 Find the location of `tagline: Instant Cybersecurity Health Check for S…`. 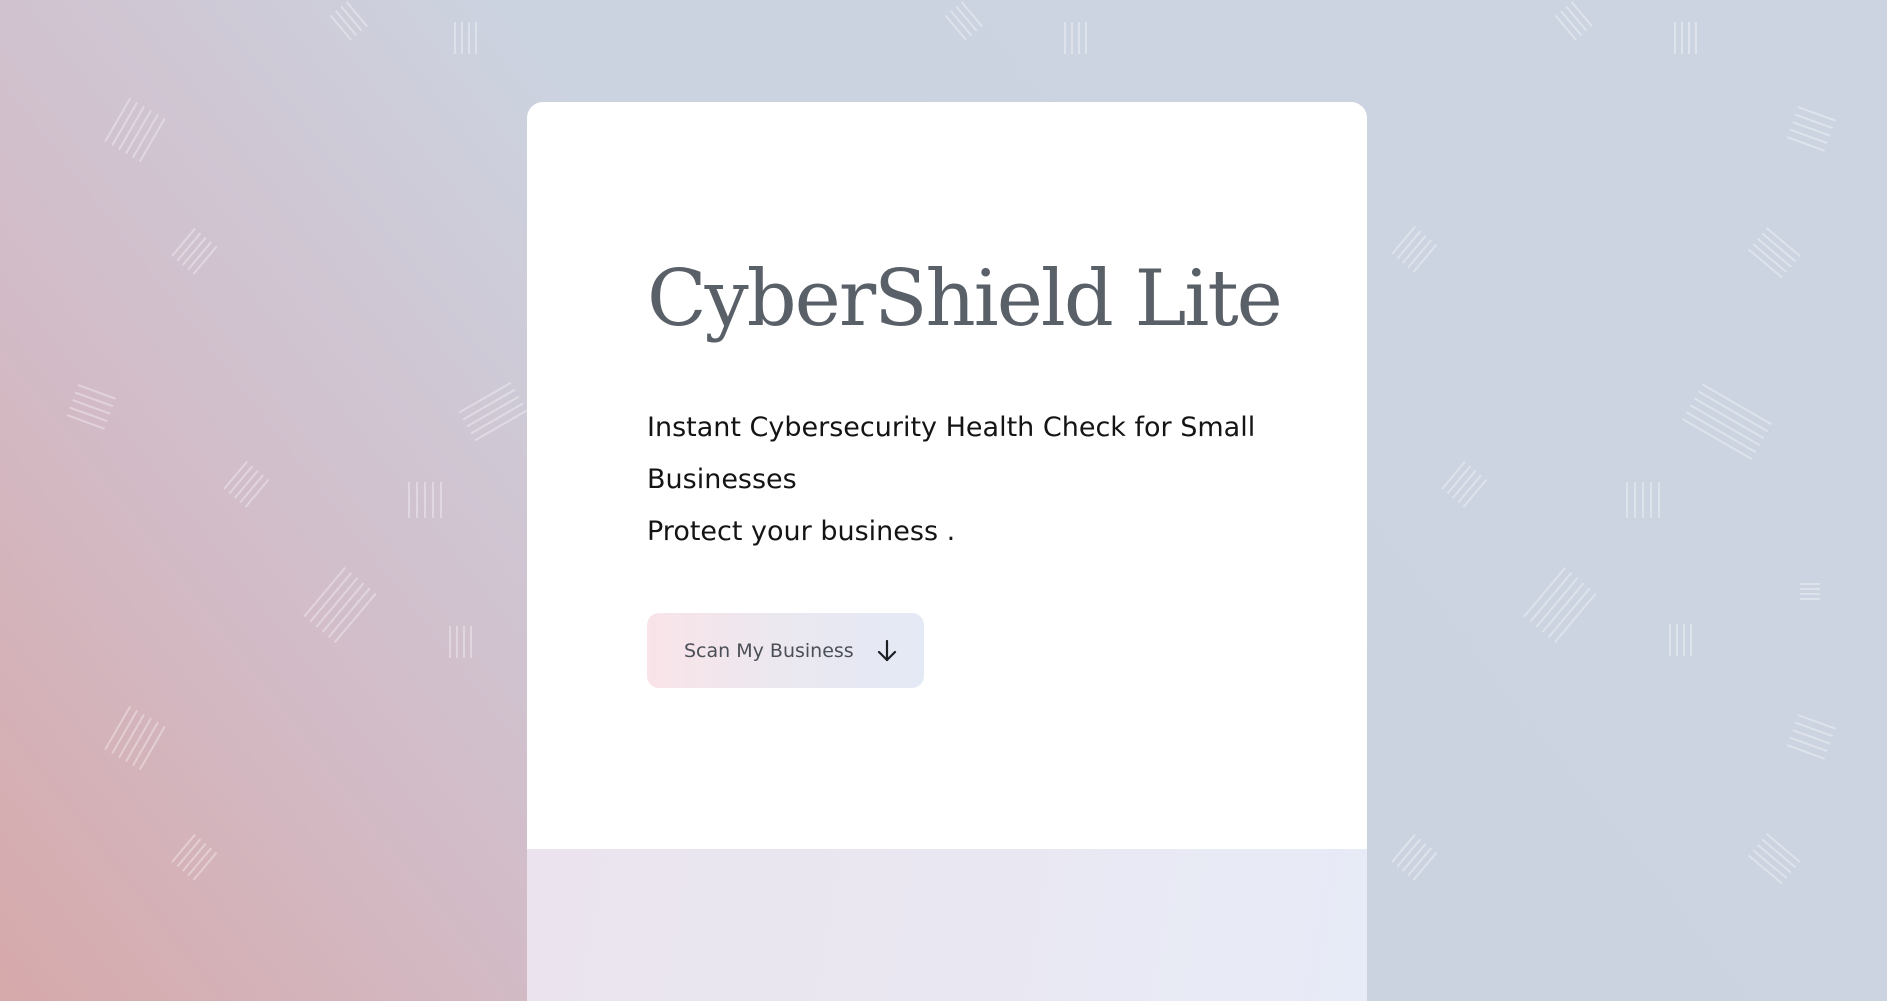

tagline: Instant Cybersecurity Health Check for S… is located at coordinates (951, 453).